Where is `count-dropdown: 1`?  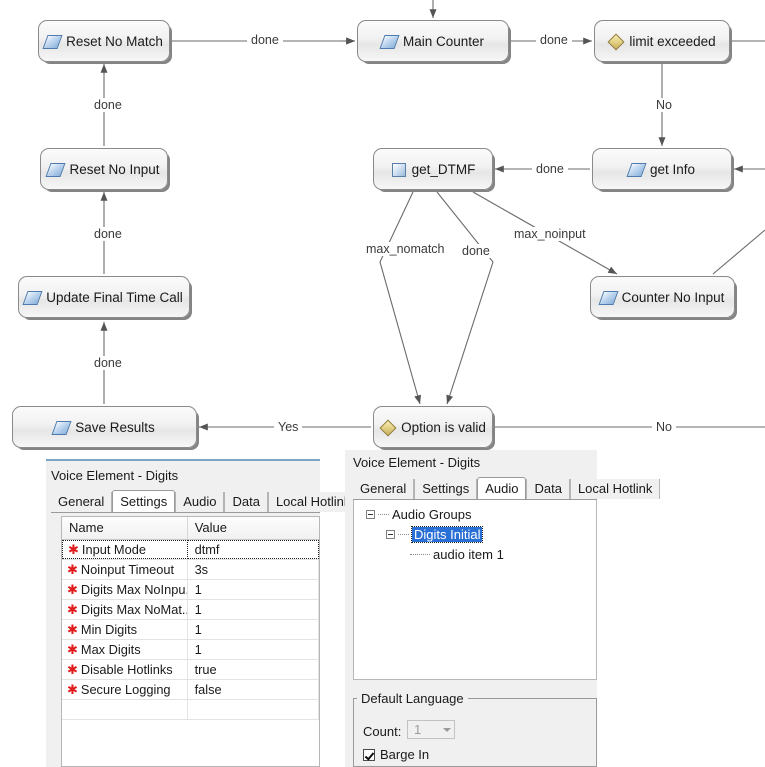
count-dropdown: 1 is located at coordinates (431, 729).